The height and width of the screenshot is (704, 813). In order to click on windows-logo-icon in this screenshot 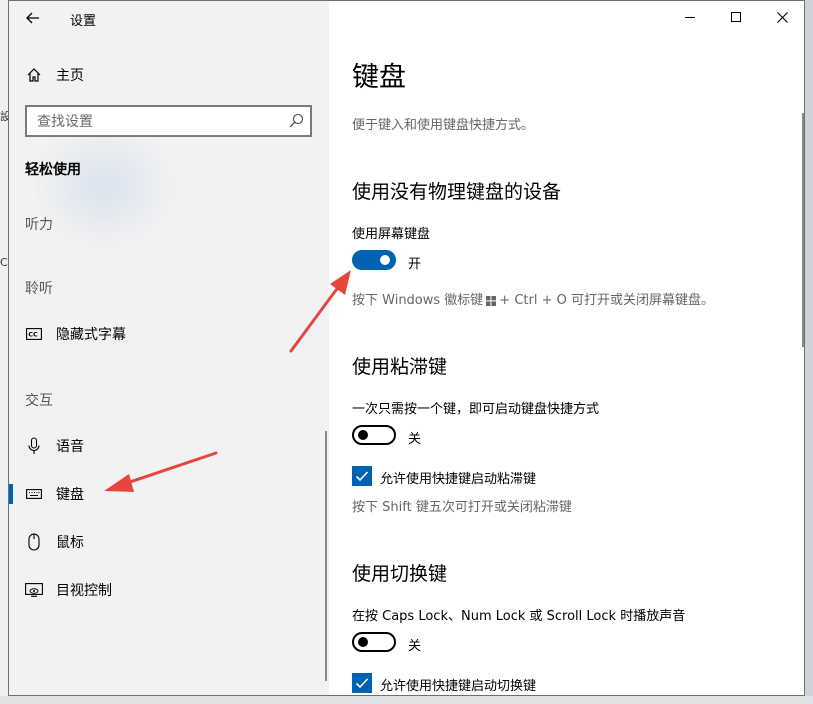, I will do `click(491, 300)`.